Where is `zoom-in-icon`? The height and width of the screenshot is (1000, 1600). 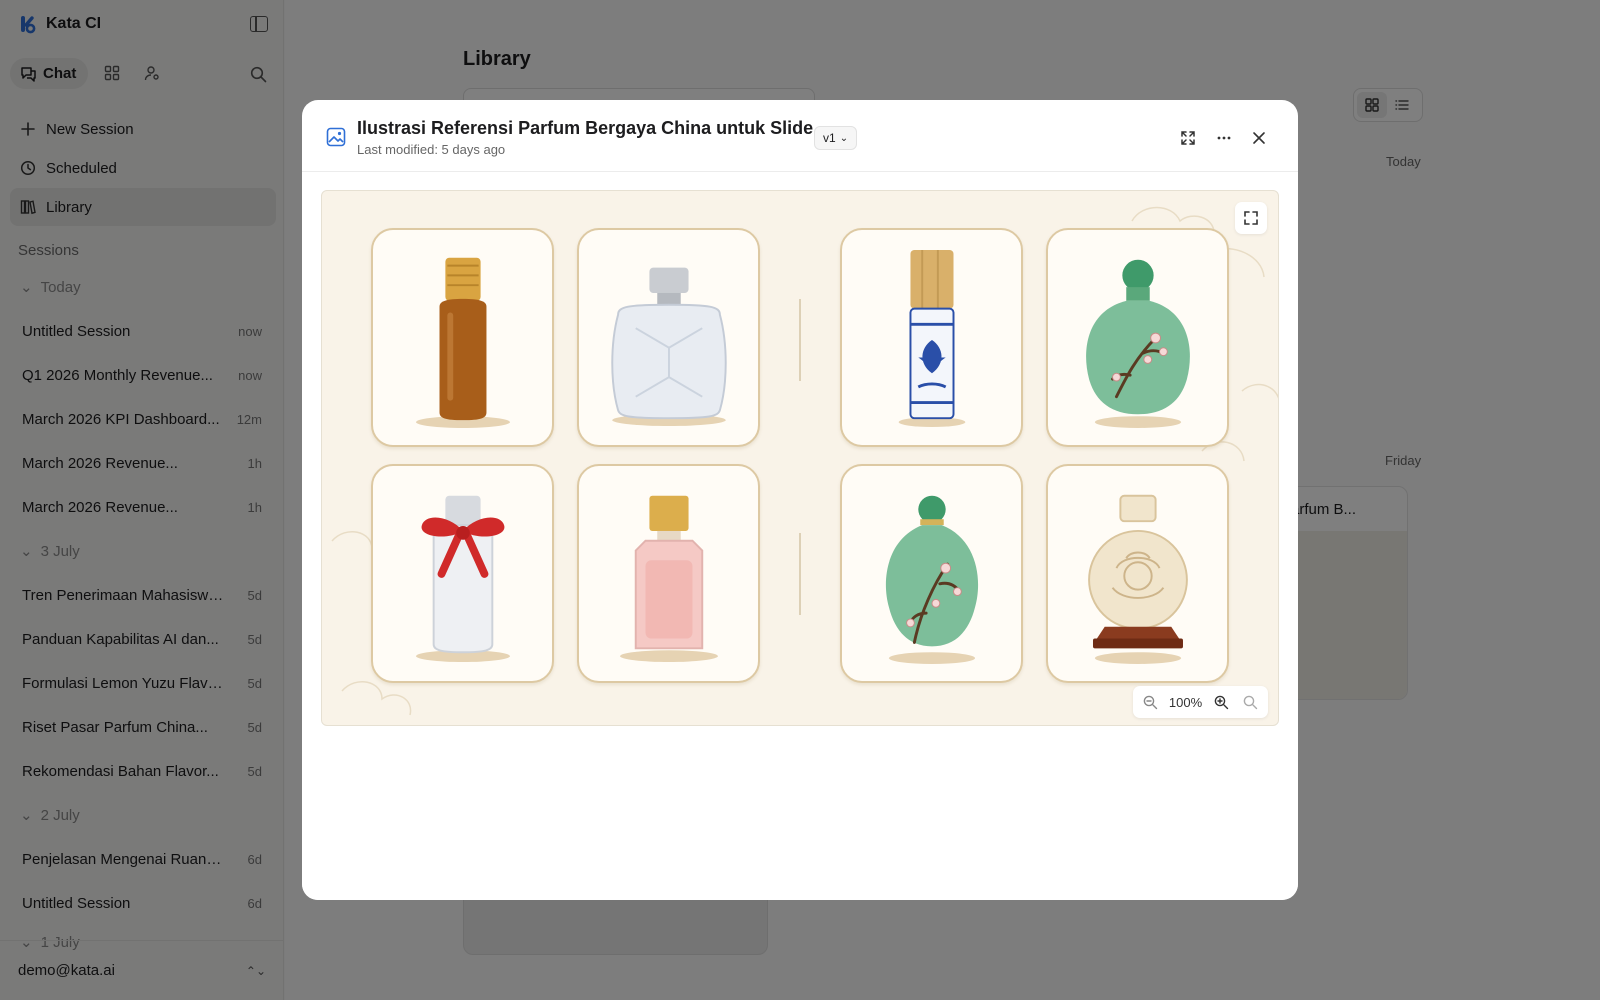
zoom-in-icon is located at coordinates (1221, 702).